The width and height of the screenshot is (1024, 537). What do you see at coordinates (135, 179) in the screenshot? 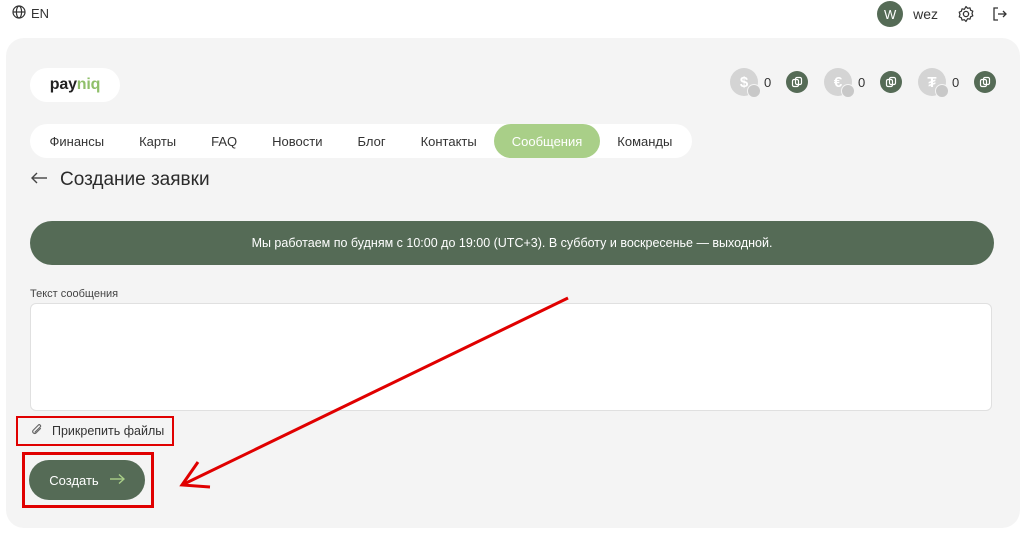
I see `page-title: Создание заявки` at bounding box center [135, 179].